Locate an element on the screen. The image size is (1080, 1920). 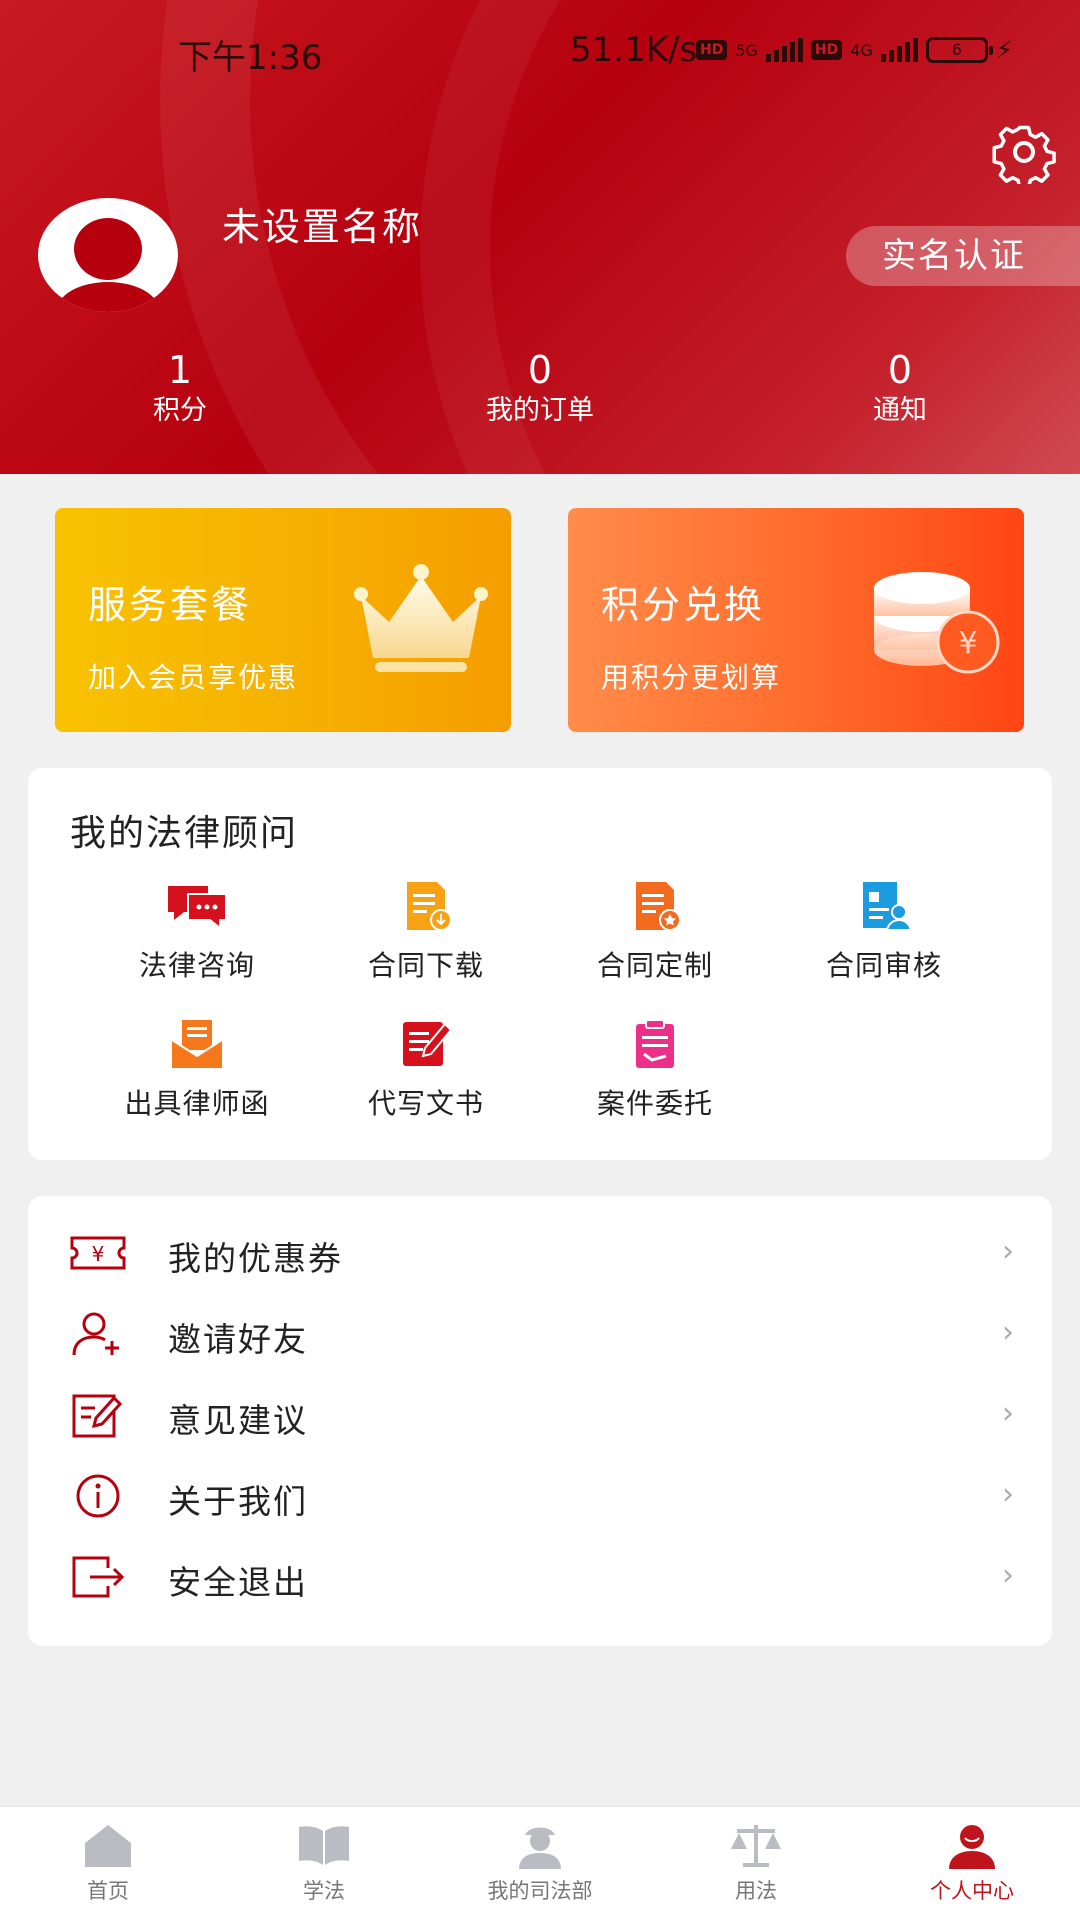
stat-value: 1 is located at coordinates (180, 370).